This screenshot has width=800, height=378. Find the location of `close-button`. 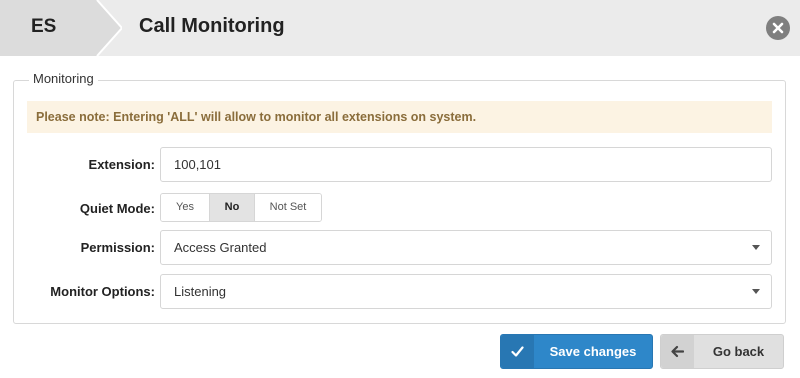

close-button is located at coordinates (778, 28).